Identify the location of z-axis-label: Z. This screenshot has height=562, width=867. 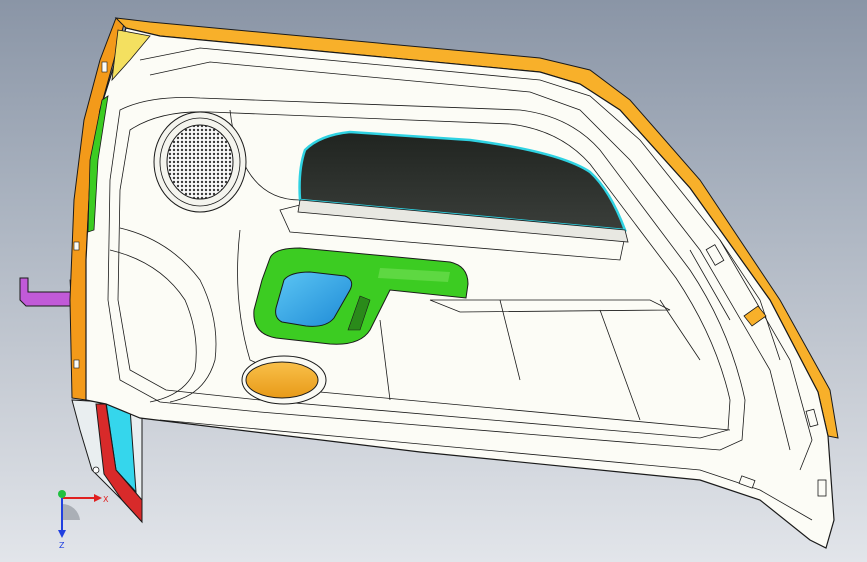
(62, 545).